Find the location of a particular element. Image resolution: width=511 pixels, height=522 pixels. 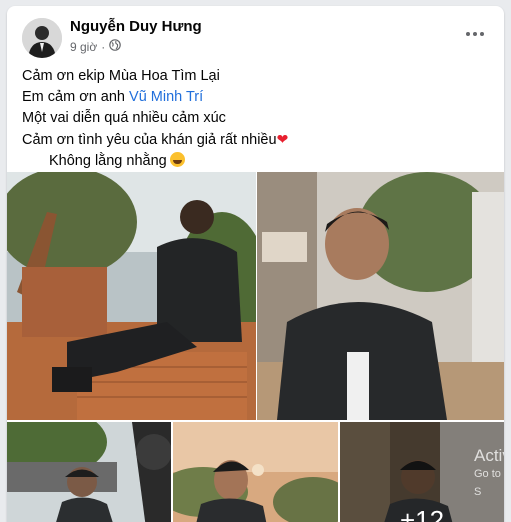

author-avatar is located at coordinates (42, 38).